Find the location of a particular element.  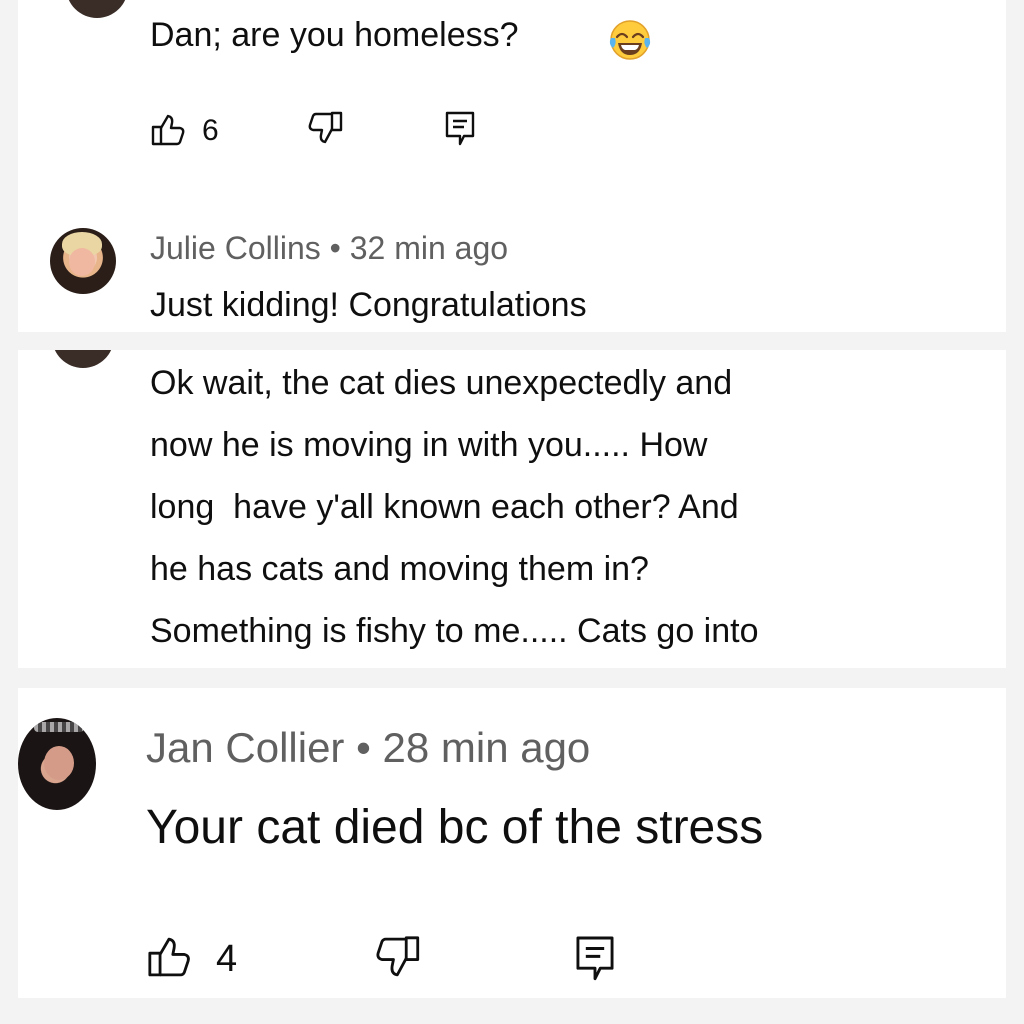

comment-line: he has cats and moving them in? is located at coordinates (399, 569).